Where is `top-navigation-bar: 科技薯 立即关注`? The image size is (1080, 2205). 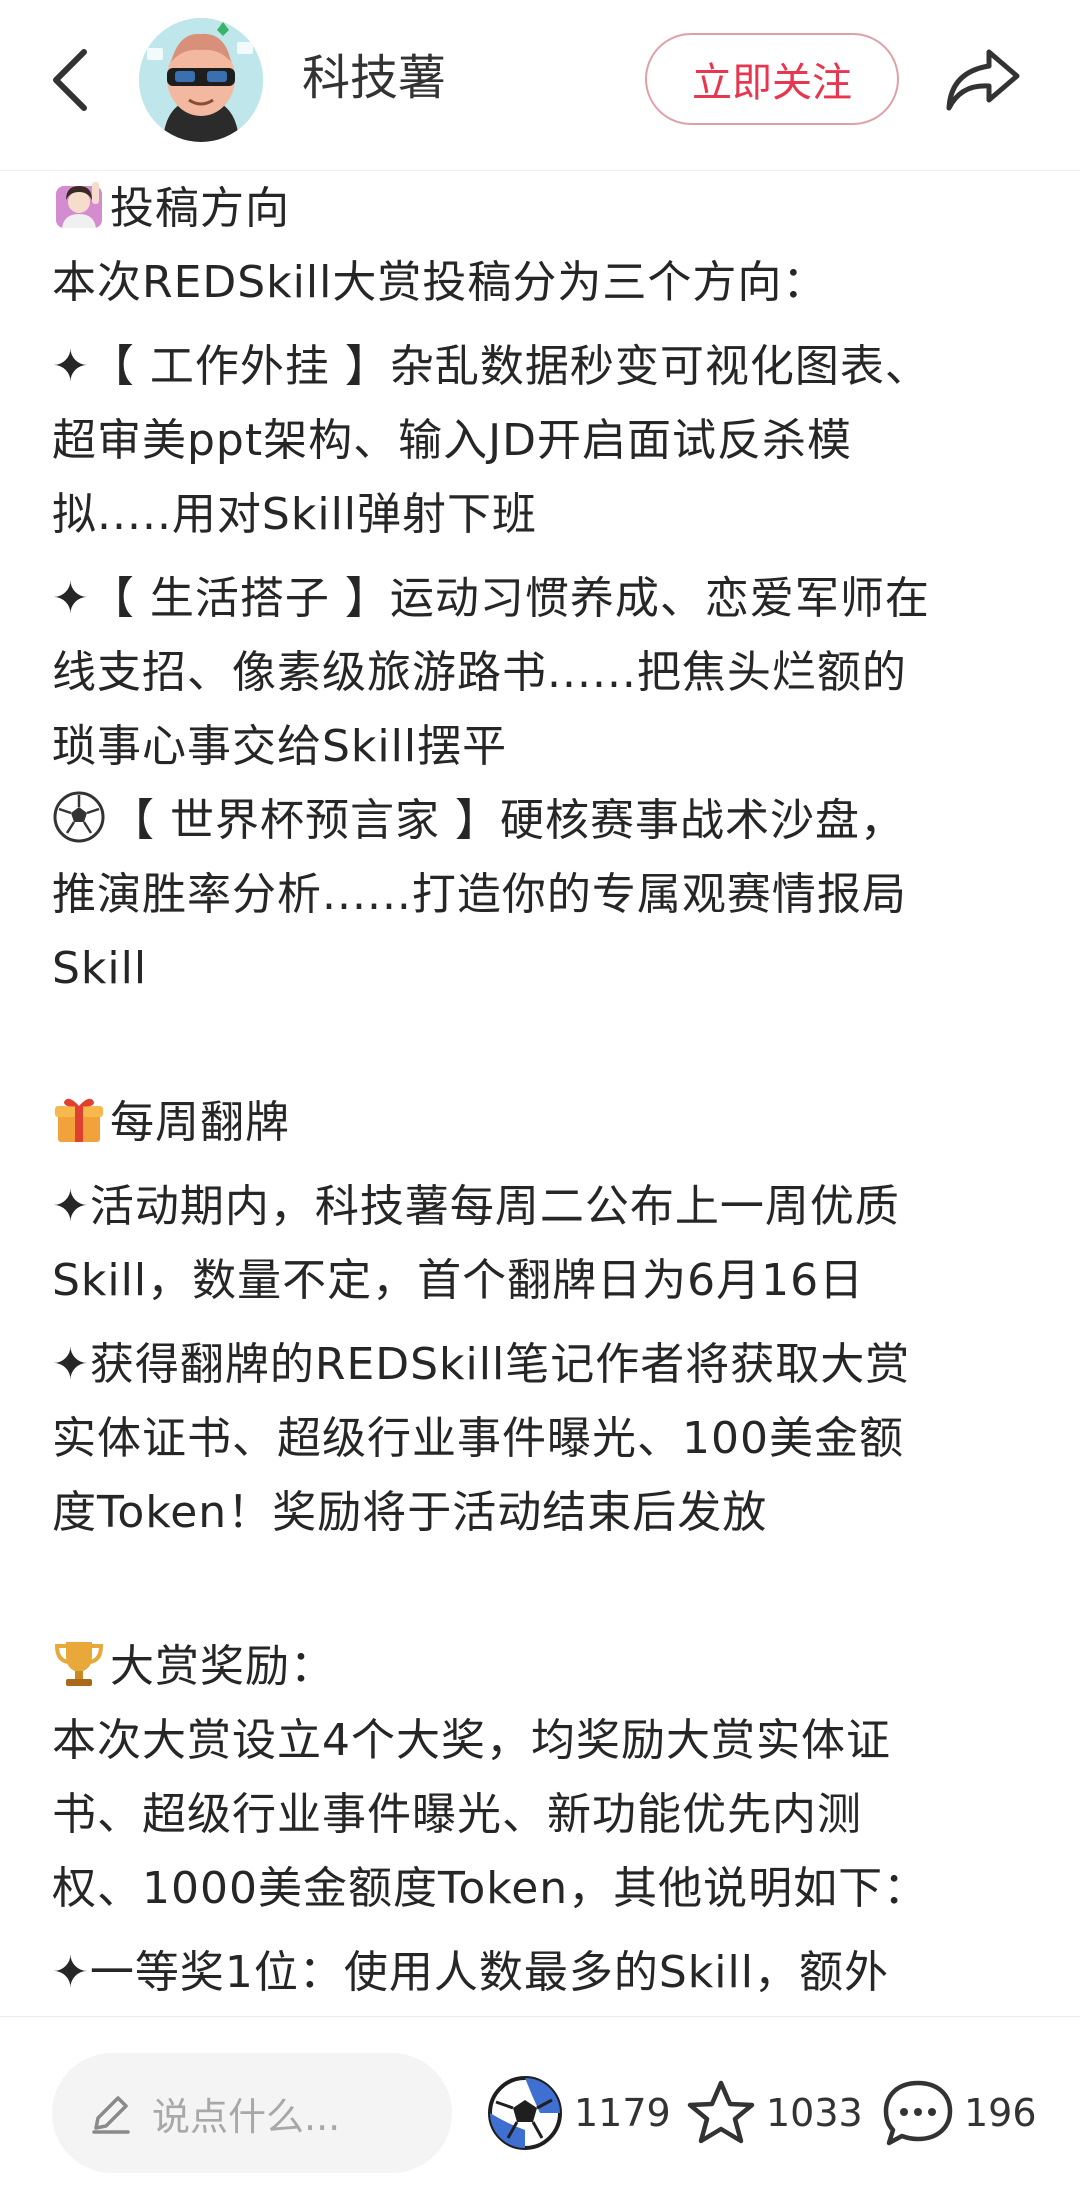 top-navigation-bar: 科技薯 立即关注 is located at coordinates (540, 85).